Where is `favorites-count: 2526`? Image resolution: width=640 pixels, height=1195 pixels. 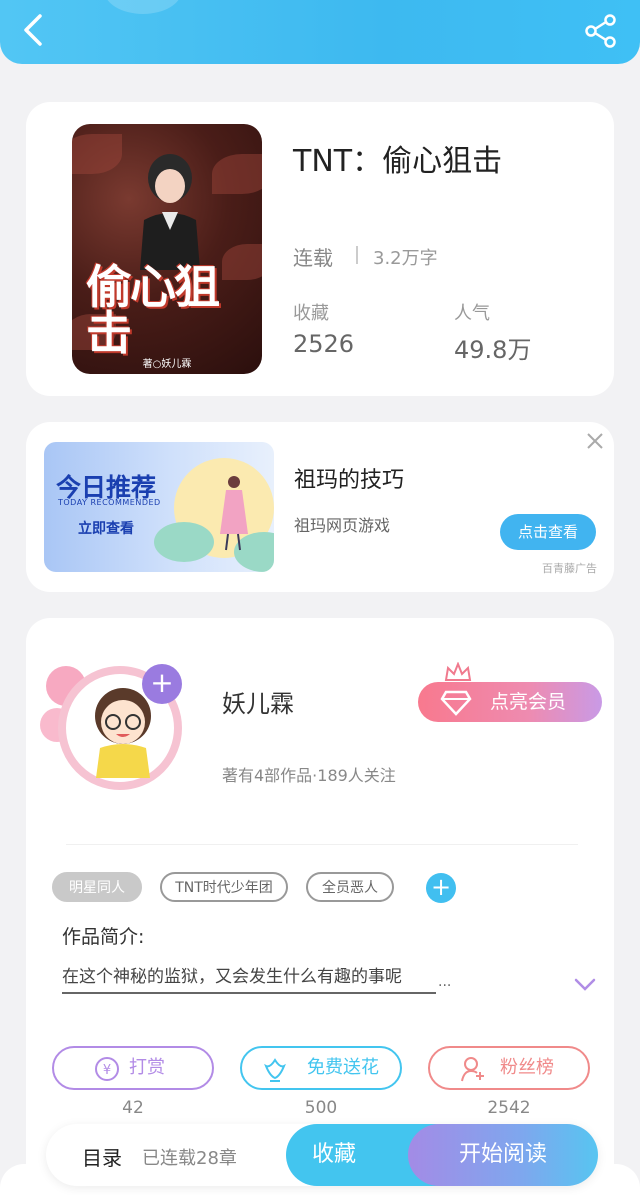 favorites-count: 2526 is located at coordinates (324, 344).